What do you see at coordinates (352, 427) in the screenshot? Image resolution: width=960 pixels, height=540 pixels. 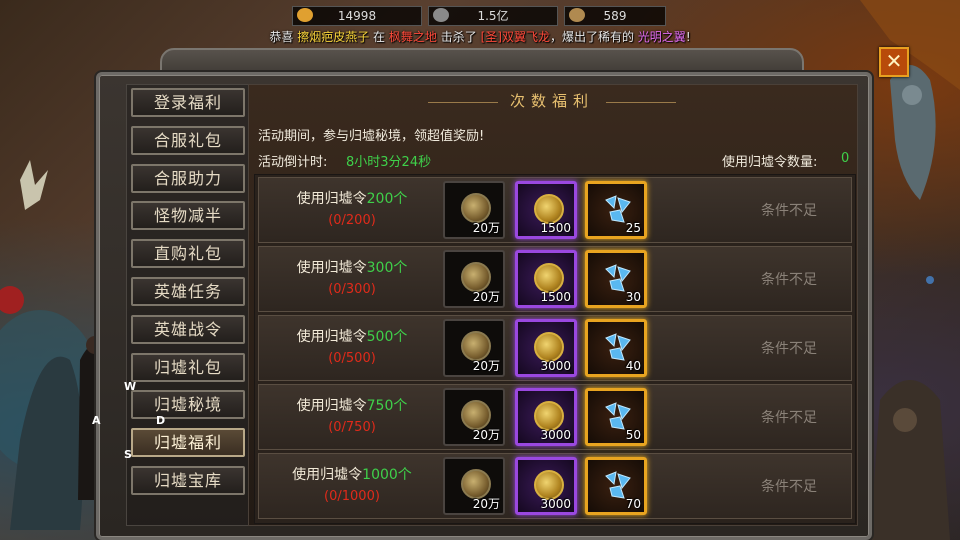 I see `progress-text: (0/750)` at bounding box center [352, 427].